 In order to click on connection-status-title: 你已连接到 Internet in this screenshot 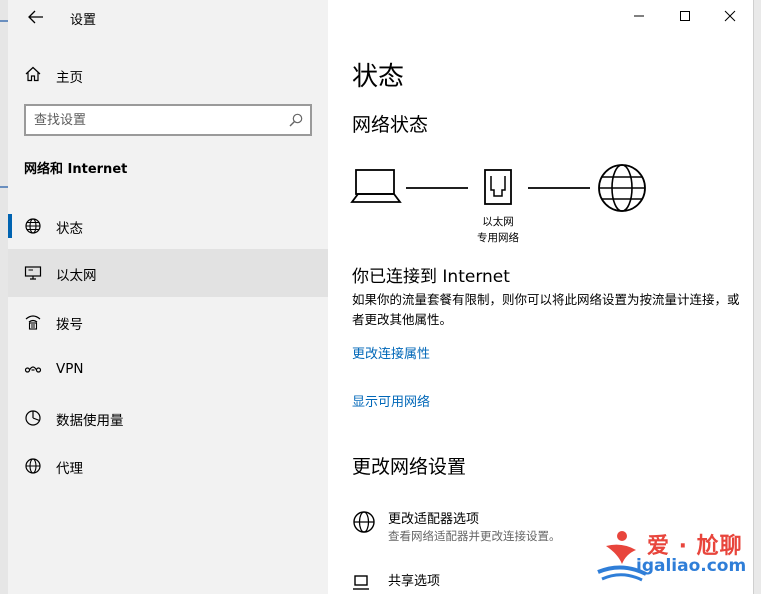, I will do `click(431, 277)`.